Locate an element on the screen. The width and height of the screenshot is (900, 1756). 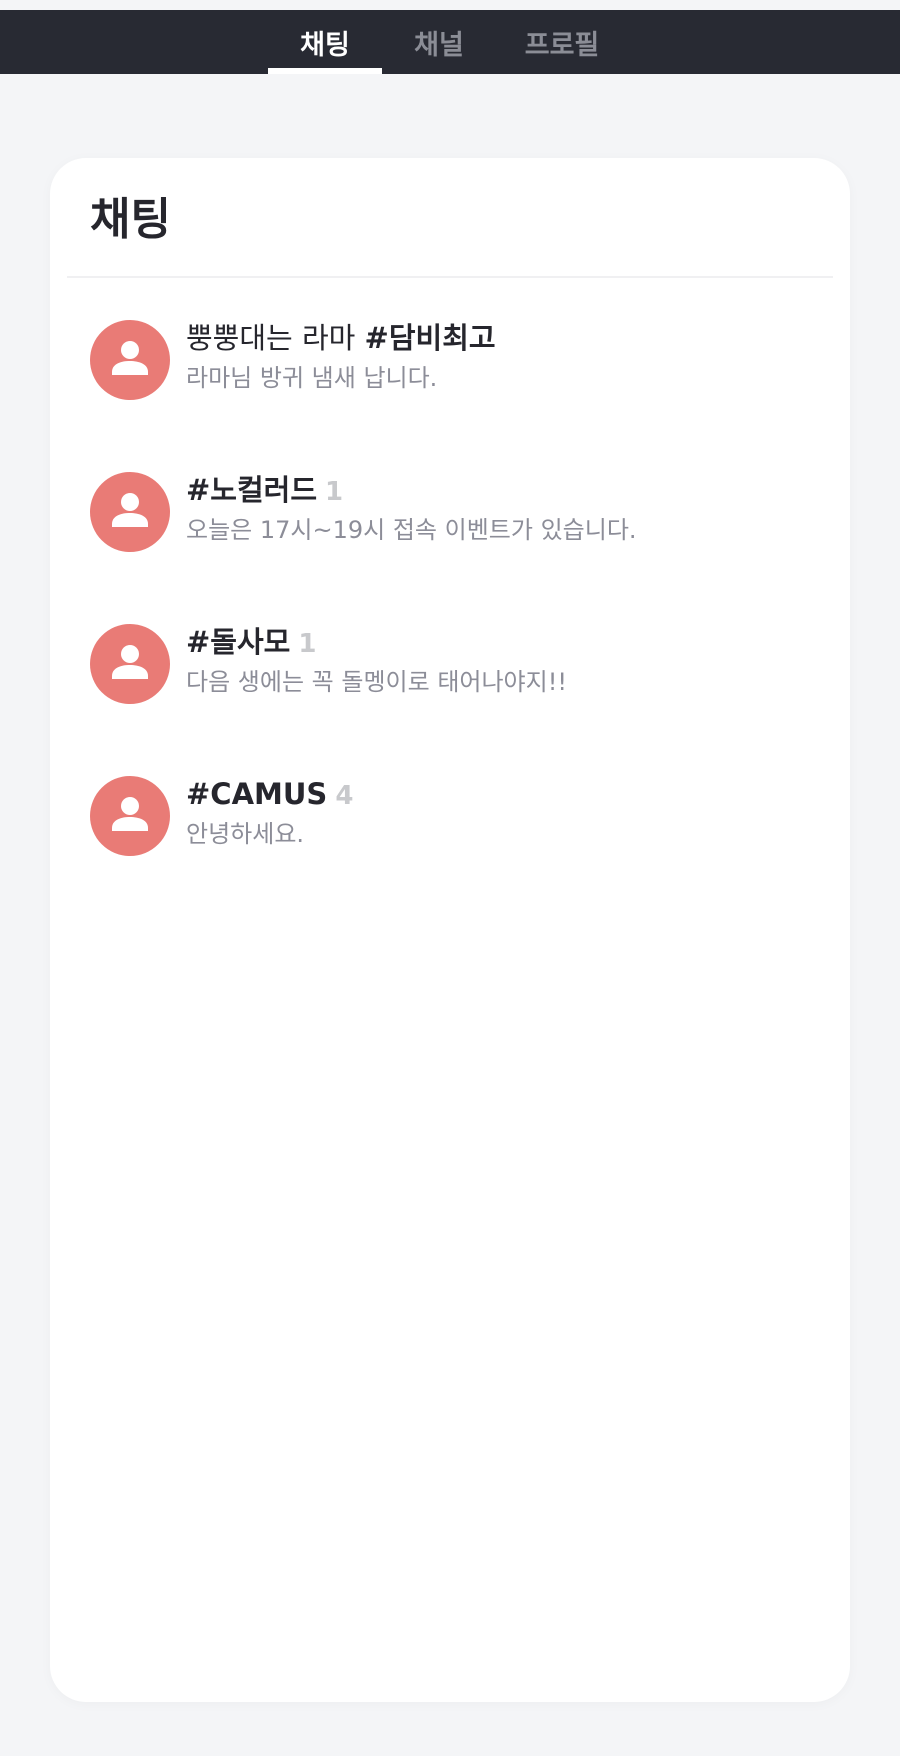
chat-name-tag: #CAMUS is located at coordinates (257, 794).